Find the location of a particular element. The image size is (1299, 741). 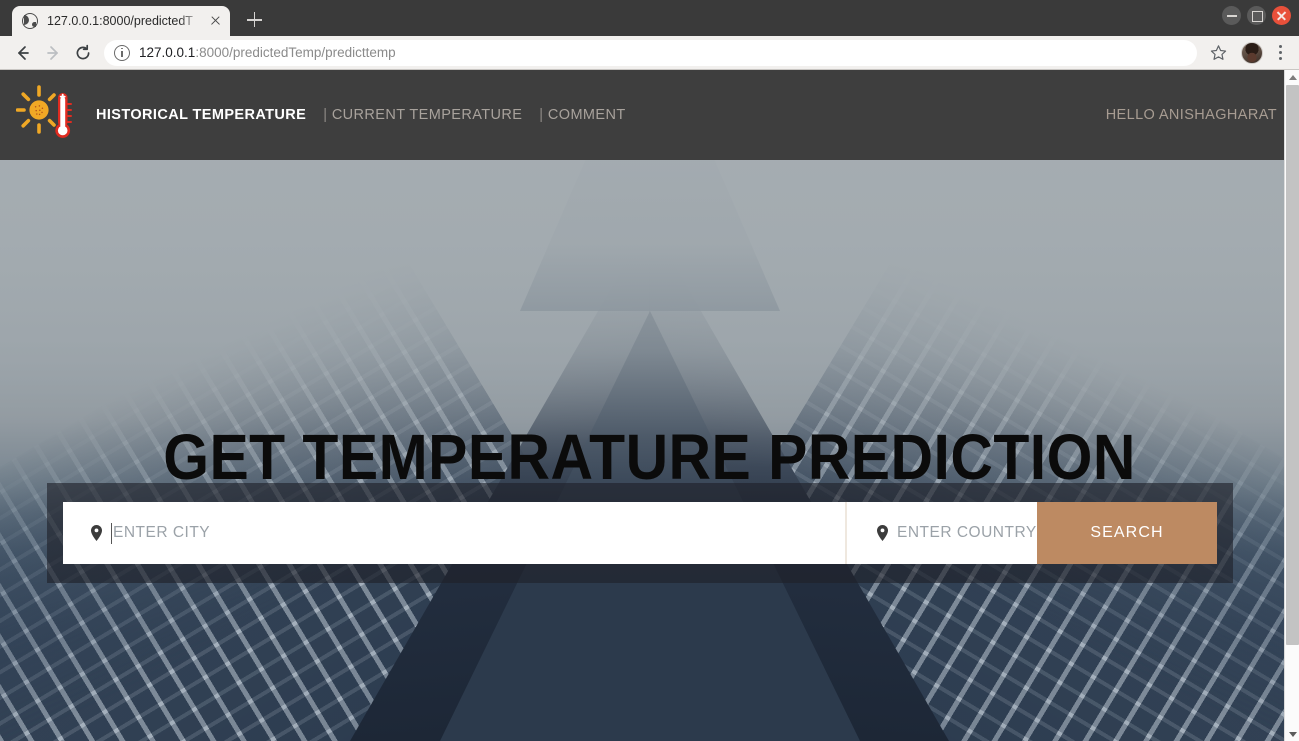

url-path: :8000/predictedTemp/predicttemp is located at coordinates (295, 52).